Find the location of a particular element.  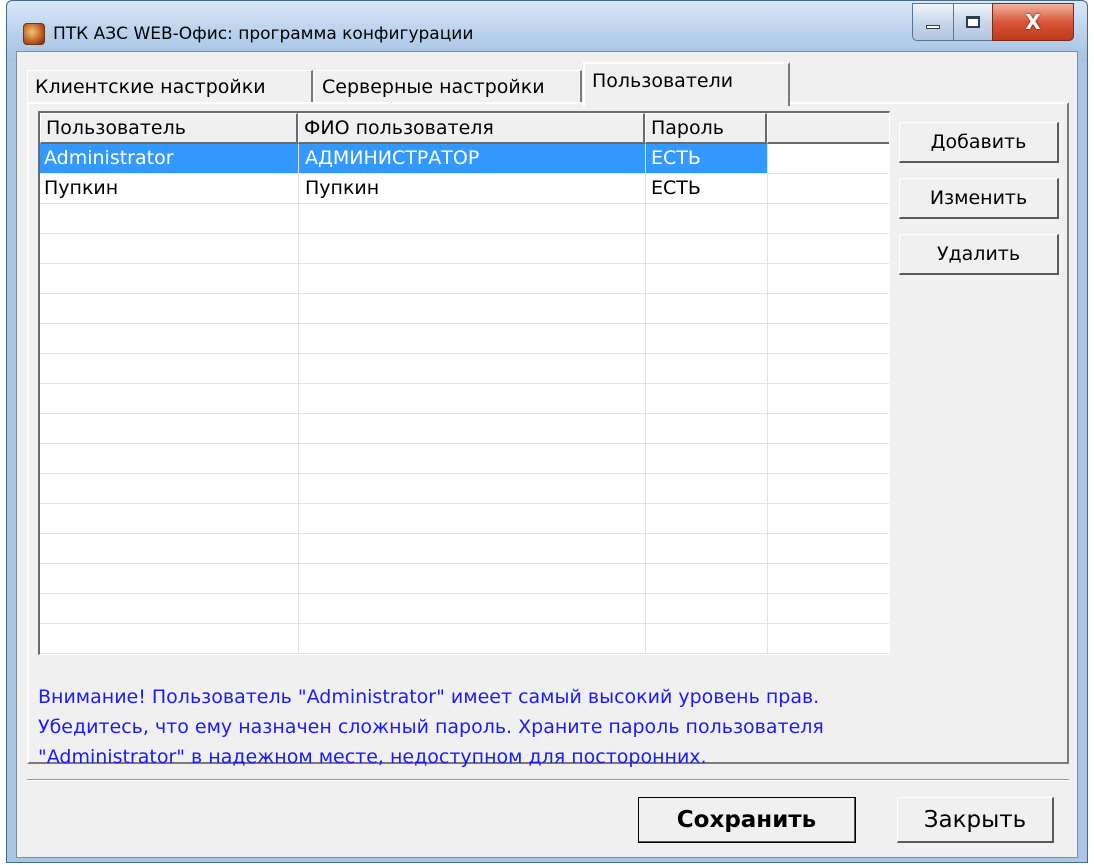

edit-user-button: Изменить is located at coordinates (979, 198).